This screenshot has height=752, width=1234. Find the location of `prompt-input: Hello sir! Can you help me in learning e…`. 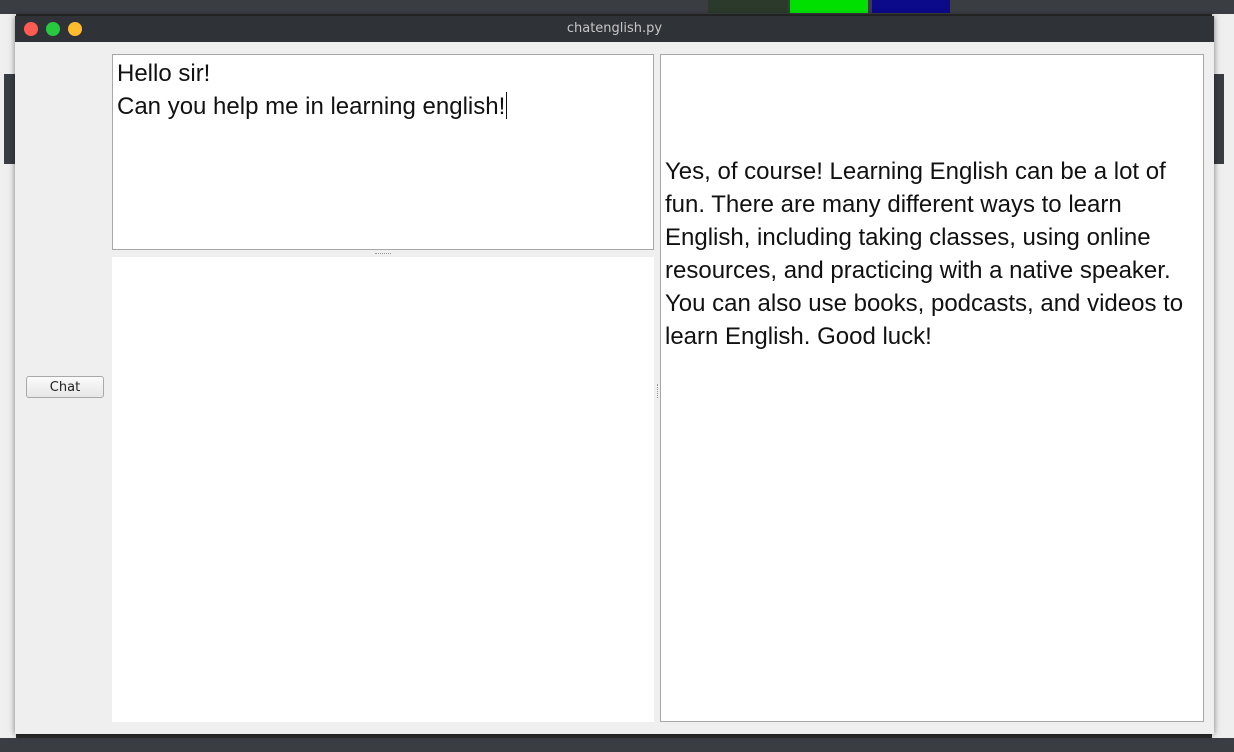

prompt-input: Hello sir! Can you help me in learning e… is located at coordinates (383, 152).